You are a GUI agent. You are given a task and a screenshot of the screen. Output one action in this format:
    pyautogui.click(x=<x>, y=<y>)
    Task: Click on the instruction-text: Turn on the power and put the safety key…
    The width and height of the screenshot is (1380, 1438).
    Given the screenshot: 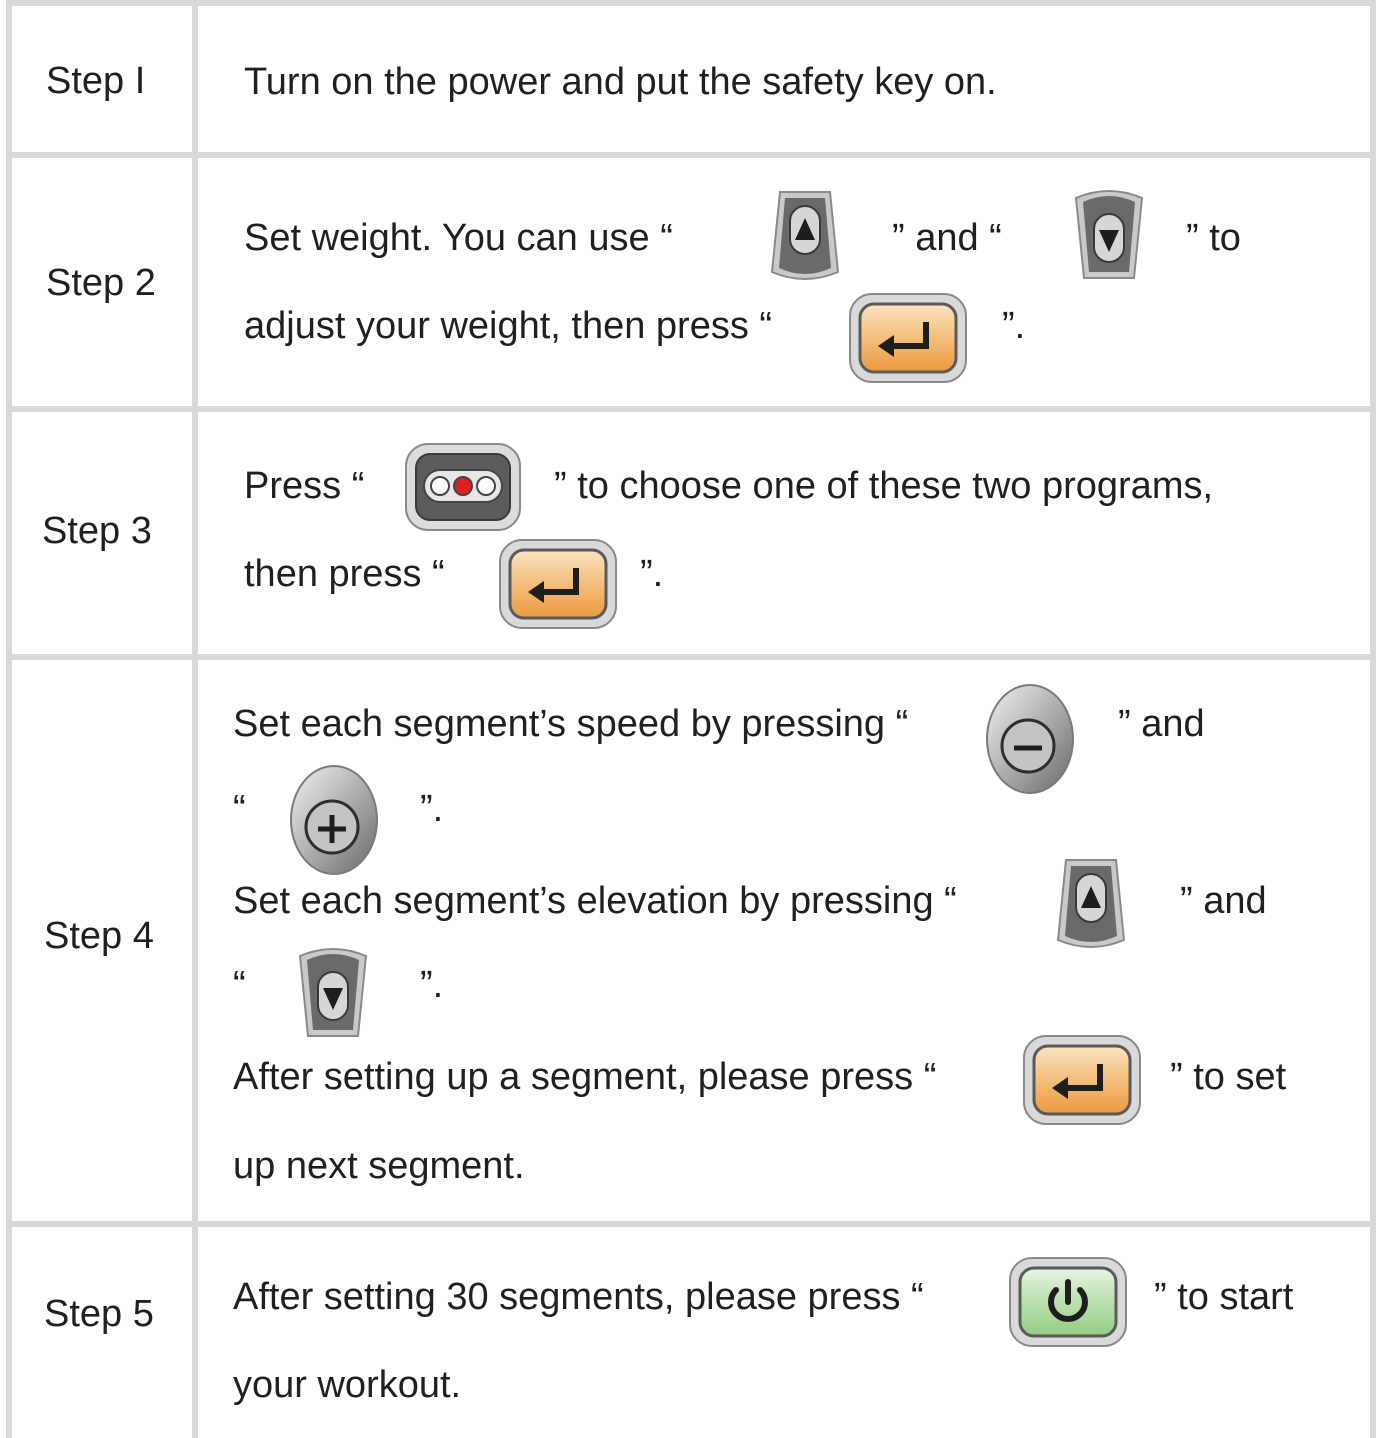 What is the action you would take?
    pyautogui.click(x=620, y=82)
    